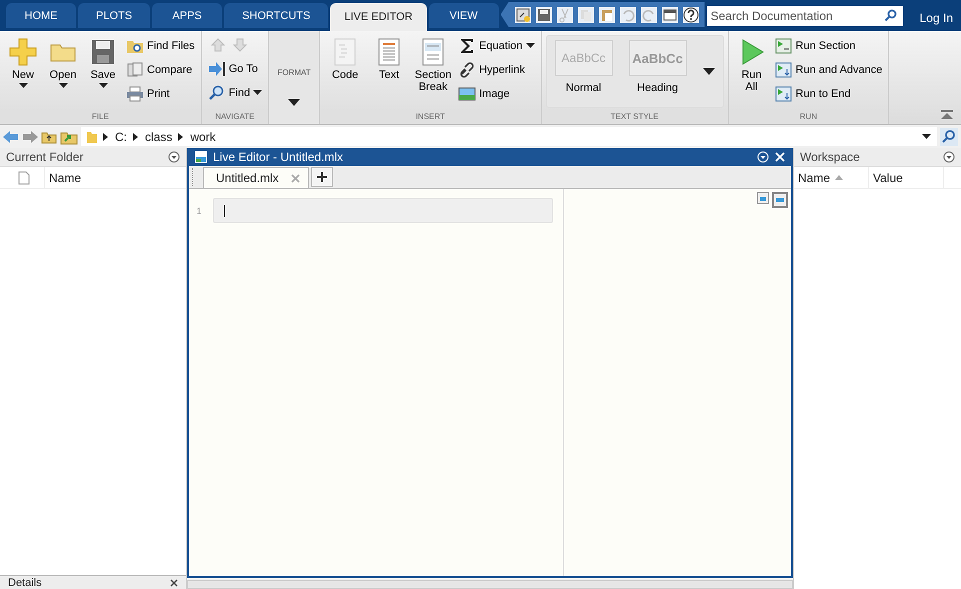  Describe the element at coordinates (830, 157) in the screenshot. I see `panel-title: Workspace` at that location.